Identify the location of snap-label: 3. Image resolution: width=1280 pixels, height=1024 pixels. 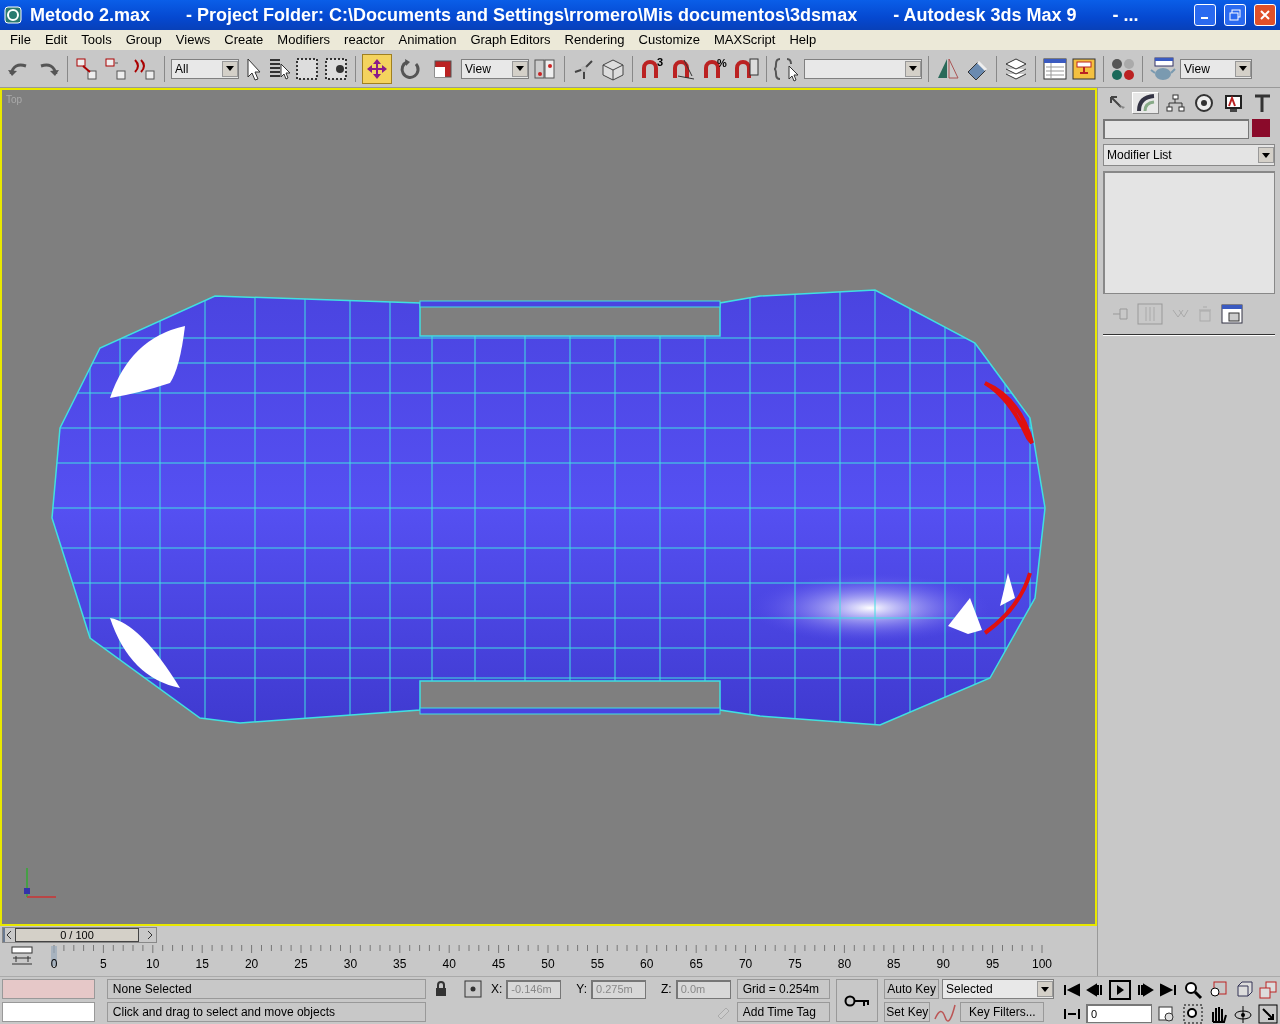
(660, 61).